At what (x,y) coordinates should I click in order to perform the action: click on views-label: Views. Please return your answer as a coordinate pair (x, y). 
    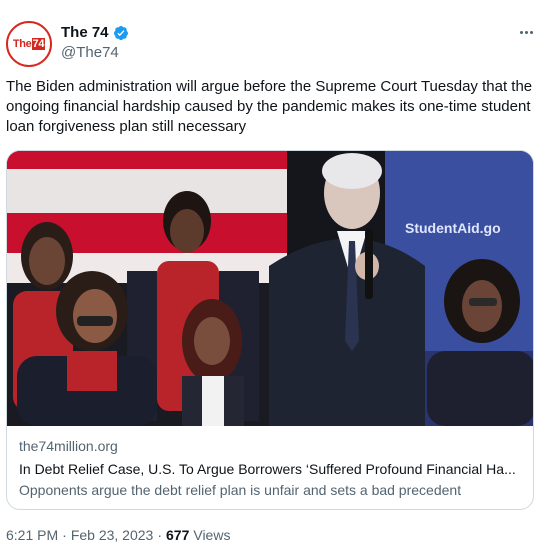
    Looking at the image, I should click on (212, 535).